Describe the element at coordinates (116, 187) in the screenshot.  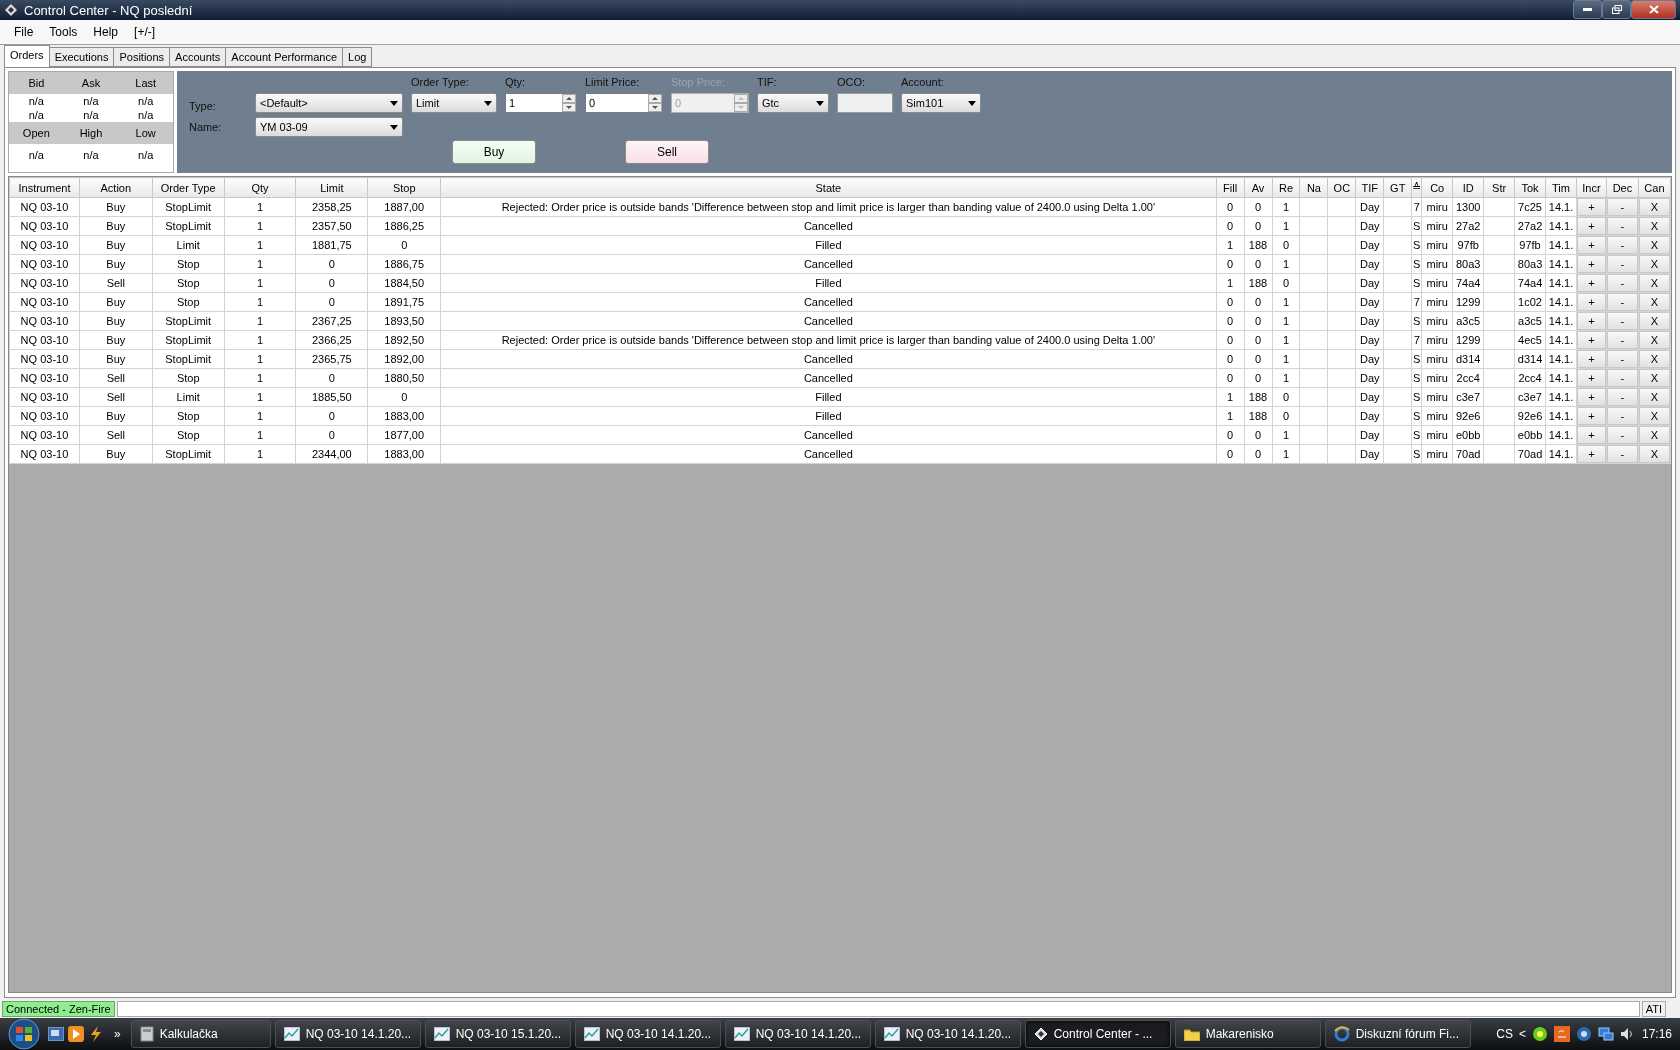
I see `column-header: Action` at that location.